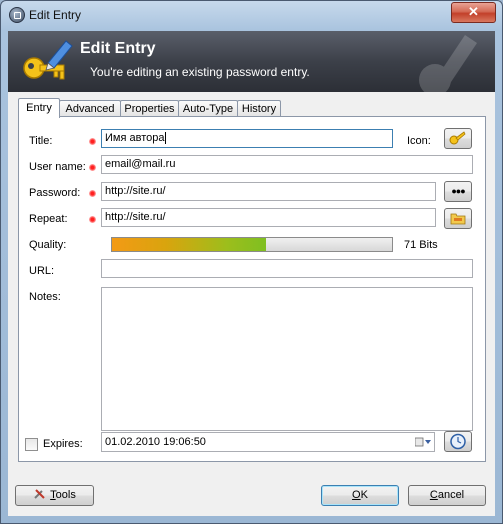  I want to click on cancel-label: ancel, so click(451, 495).